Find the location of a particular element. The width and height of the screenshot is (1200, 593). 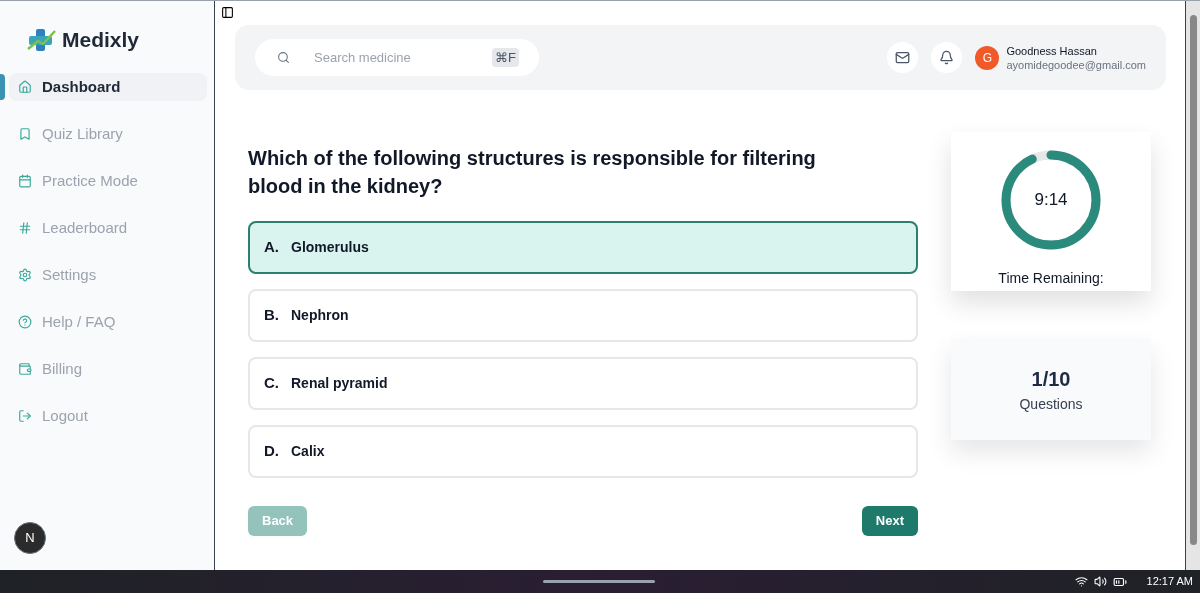

wallet-icon is located at coordinates (25, 369).